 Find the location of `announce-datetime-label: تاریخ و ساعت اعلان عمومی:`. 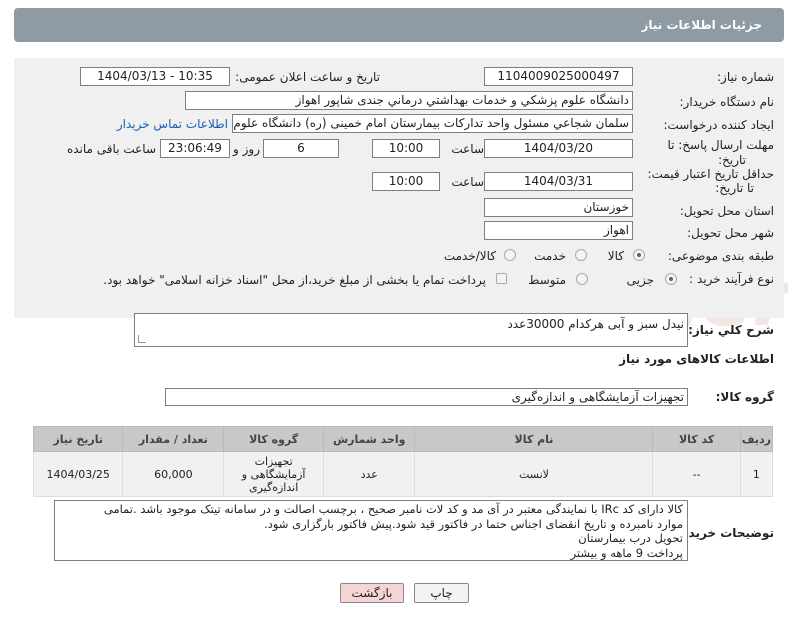

announce-datetime-label: تاریخ و ساعت اعلان عمومی: is located at coordinates (307, 77).